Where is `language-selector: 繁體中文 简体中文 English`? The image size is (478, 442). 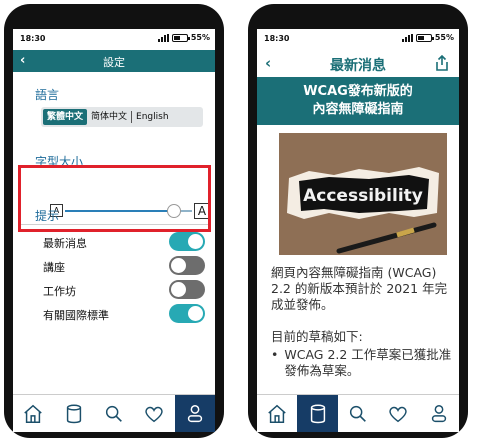
language-selector: 繁體中文 简体中文 English is located at coordinates (122, 117).